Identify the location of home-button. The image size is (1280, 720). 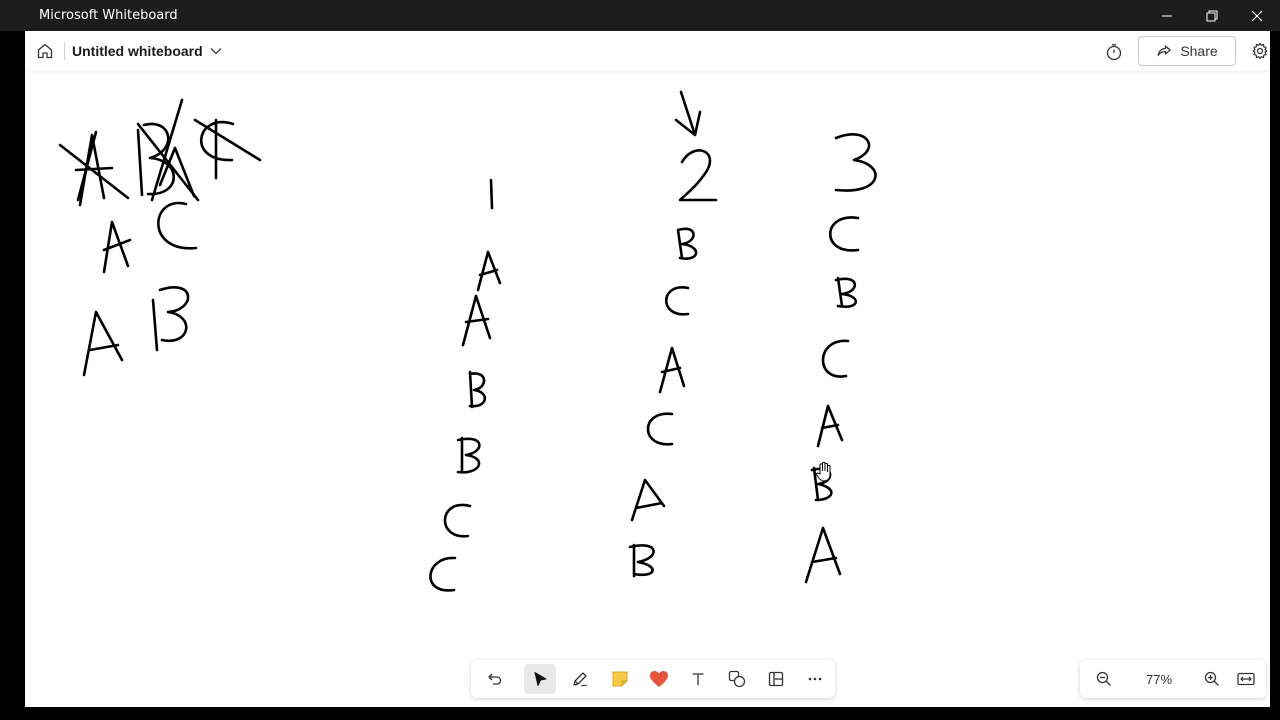
(45, 51).